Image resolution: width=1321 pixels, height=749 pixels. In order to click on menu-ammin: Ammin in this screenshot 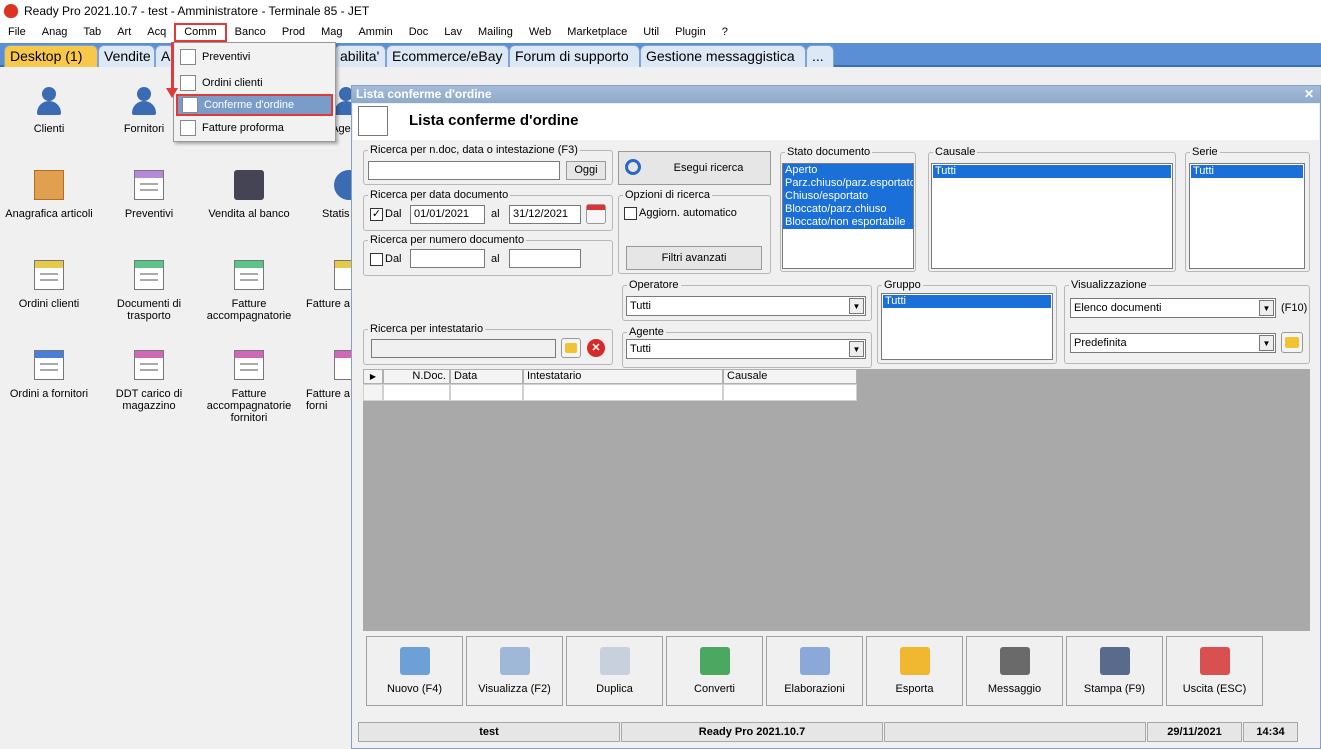, I will do `click(375, 32)`.